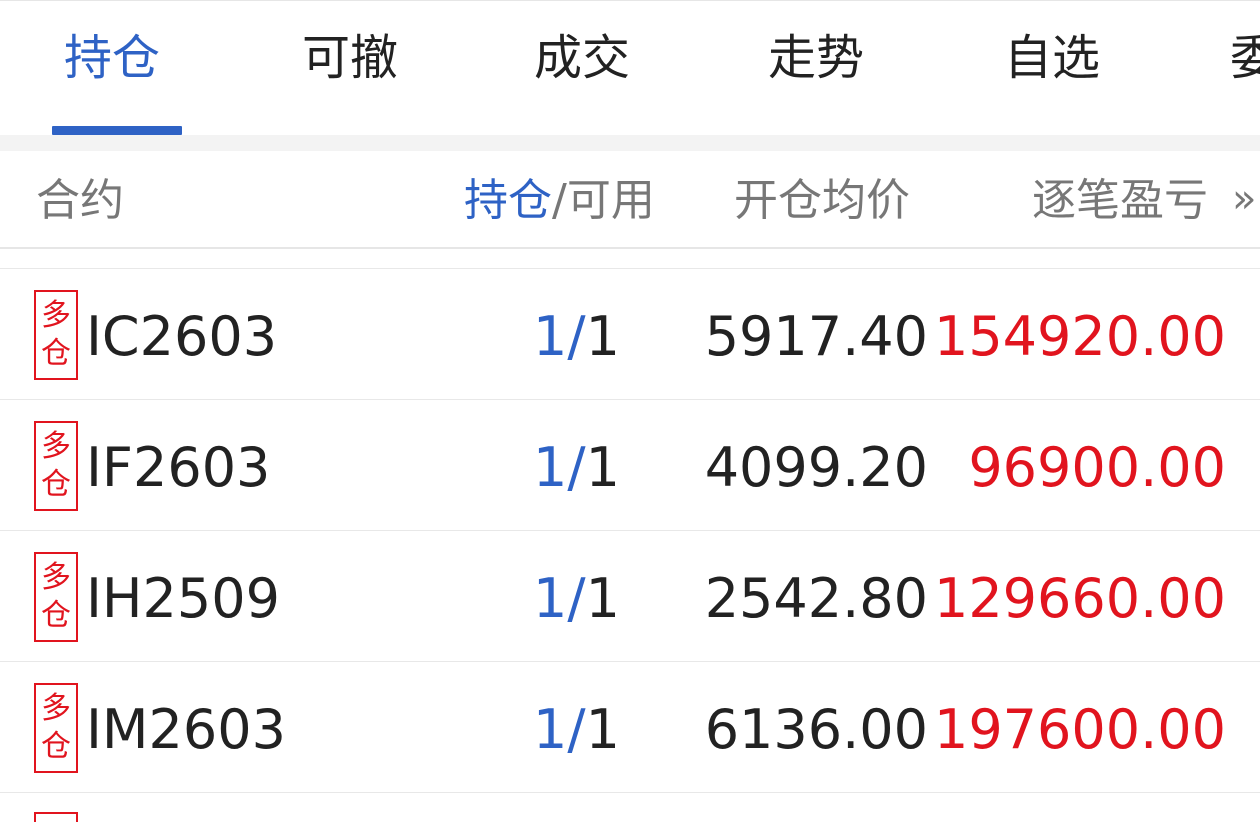 This screenshot has height=822, width=1260. What do you see at coordinates (1079, 336) in the screenshot?
I see `trade-pnl: 154920.00` at bounding box center [1079, 336].